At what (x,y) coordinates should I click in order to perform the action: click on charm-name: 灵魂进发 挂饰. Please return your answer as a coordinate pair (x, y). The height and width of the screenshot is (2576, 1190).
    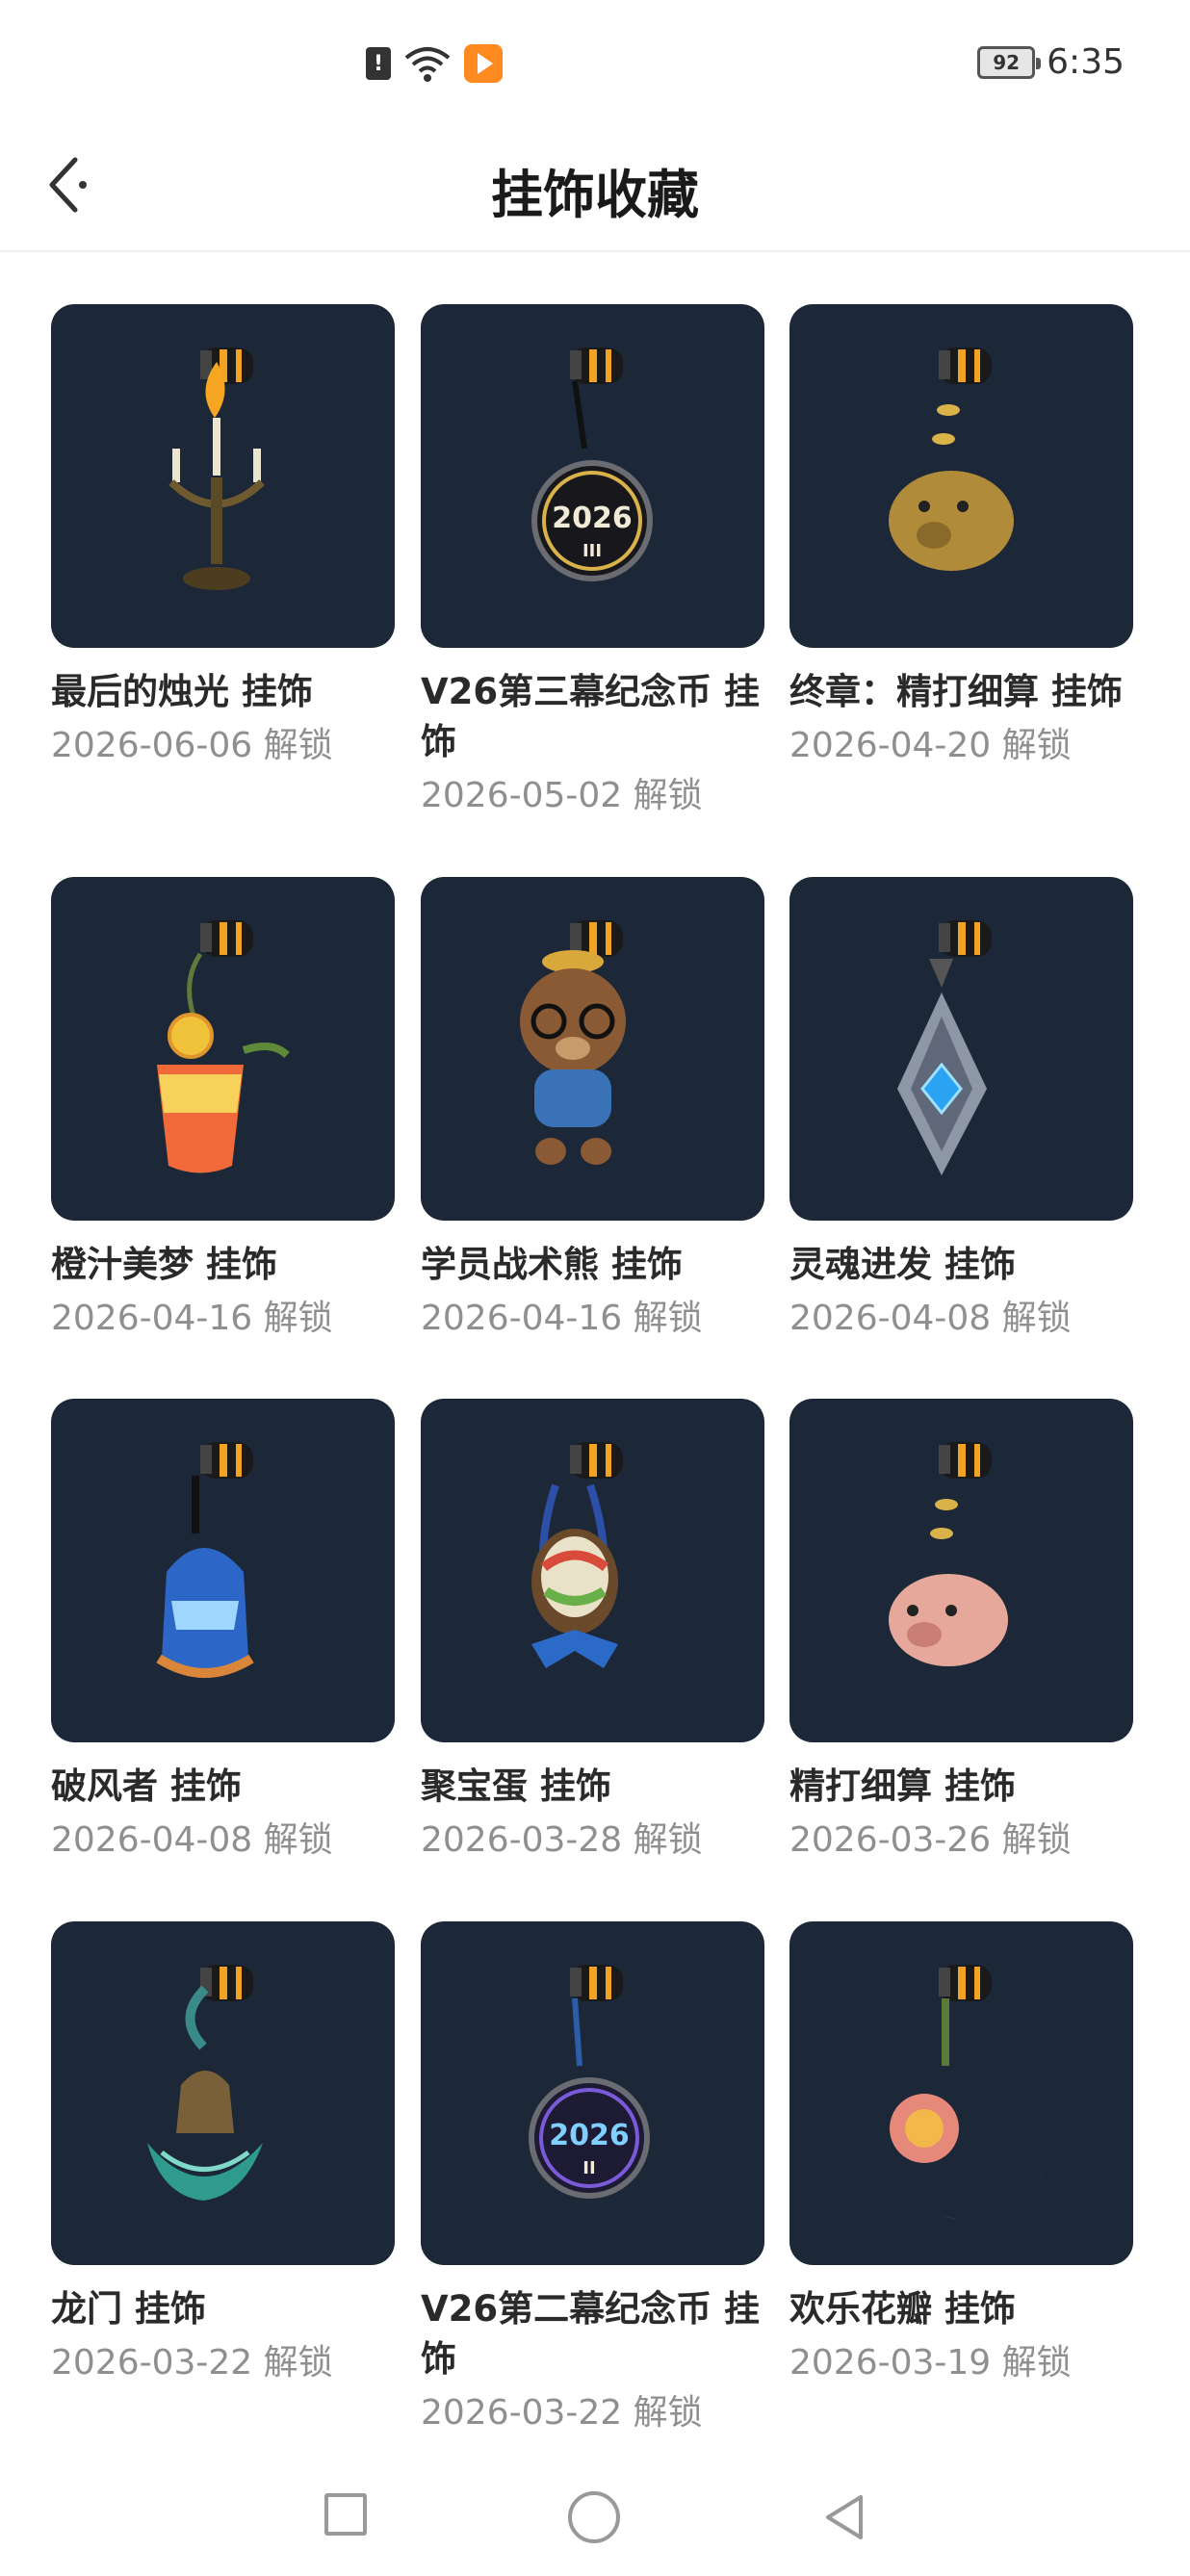
    Looking at the image, I should click on (903, 1264).